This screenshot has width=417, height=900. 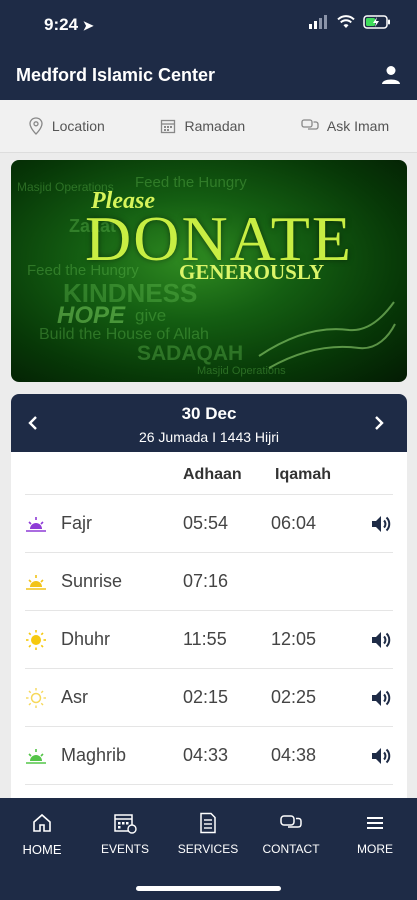 I want to click on sun-icon, so click(x=36, y=640).